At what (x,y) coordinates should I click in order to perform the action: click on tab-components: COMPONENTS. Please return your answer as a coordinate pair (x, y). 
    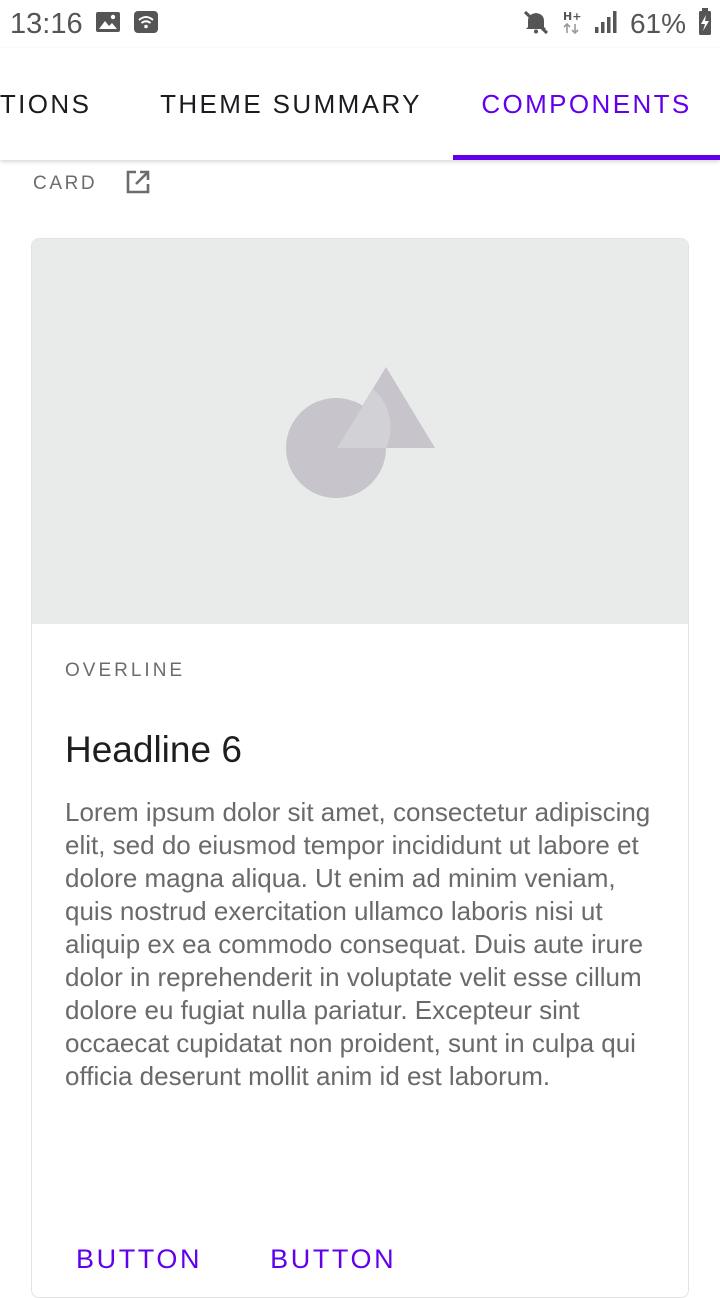
    Looking at the image, I should click on (586, 104).